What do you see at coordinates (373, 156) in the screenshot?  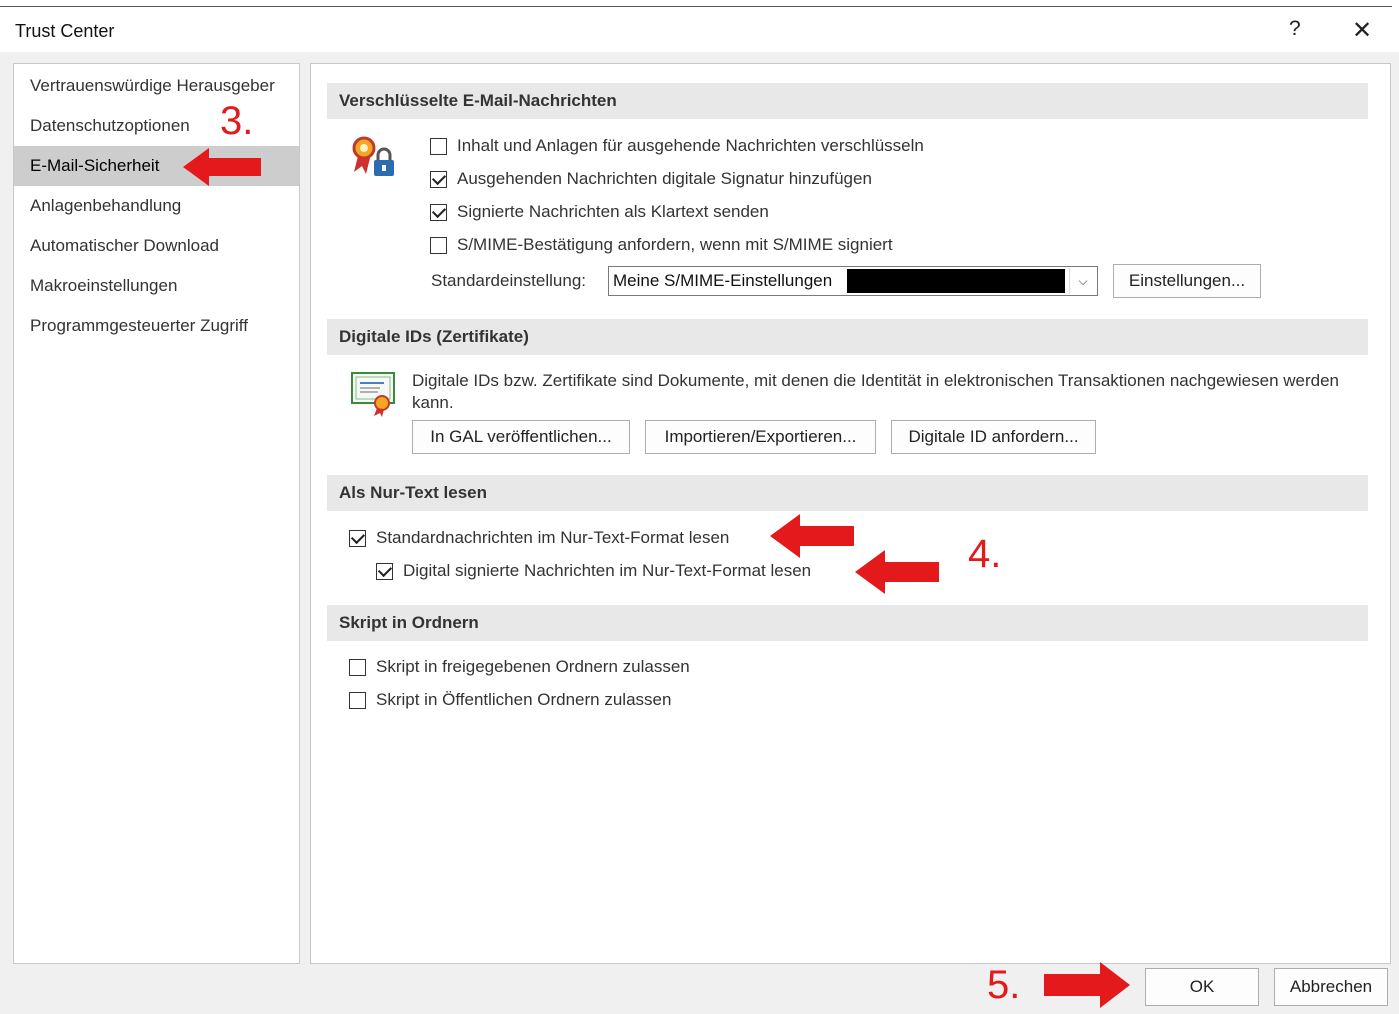 I see `certificate-lock-icon` at bounding box center [373, 156].